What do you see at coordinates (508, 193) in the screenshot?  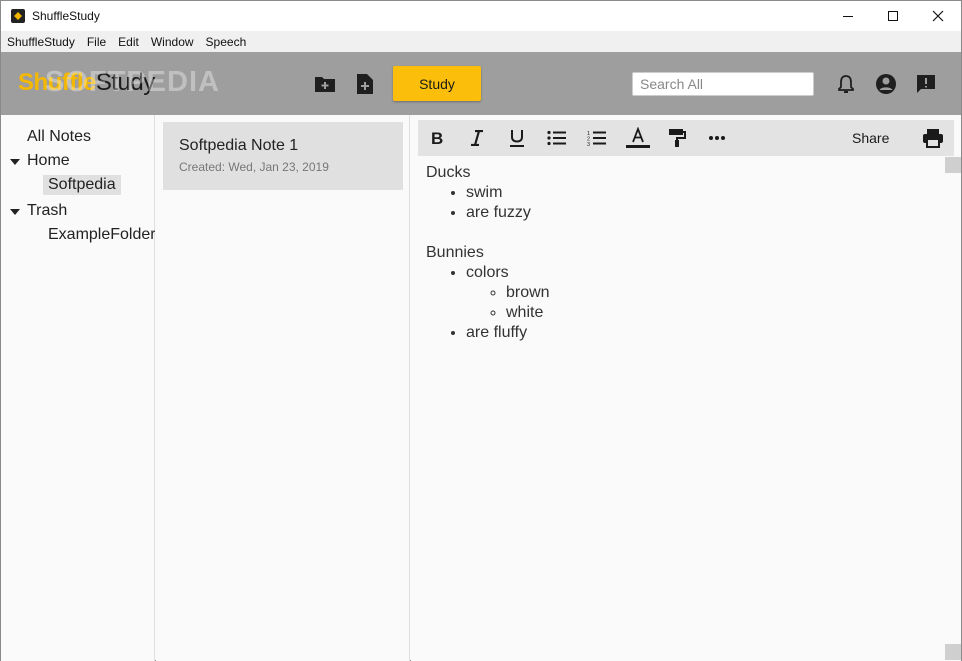 I see `list-item: swim` at bounding box center [508, 193].